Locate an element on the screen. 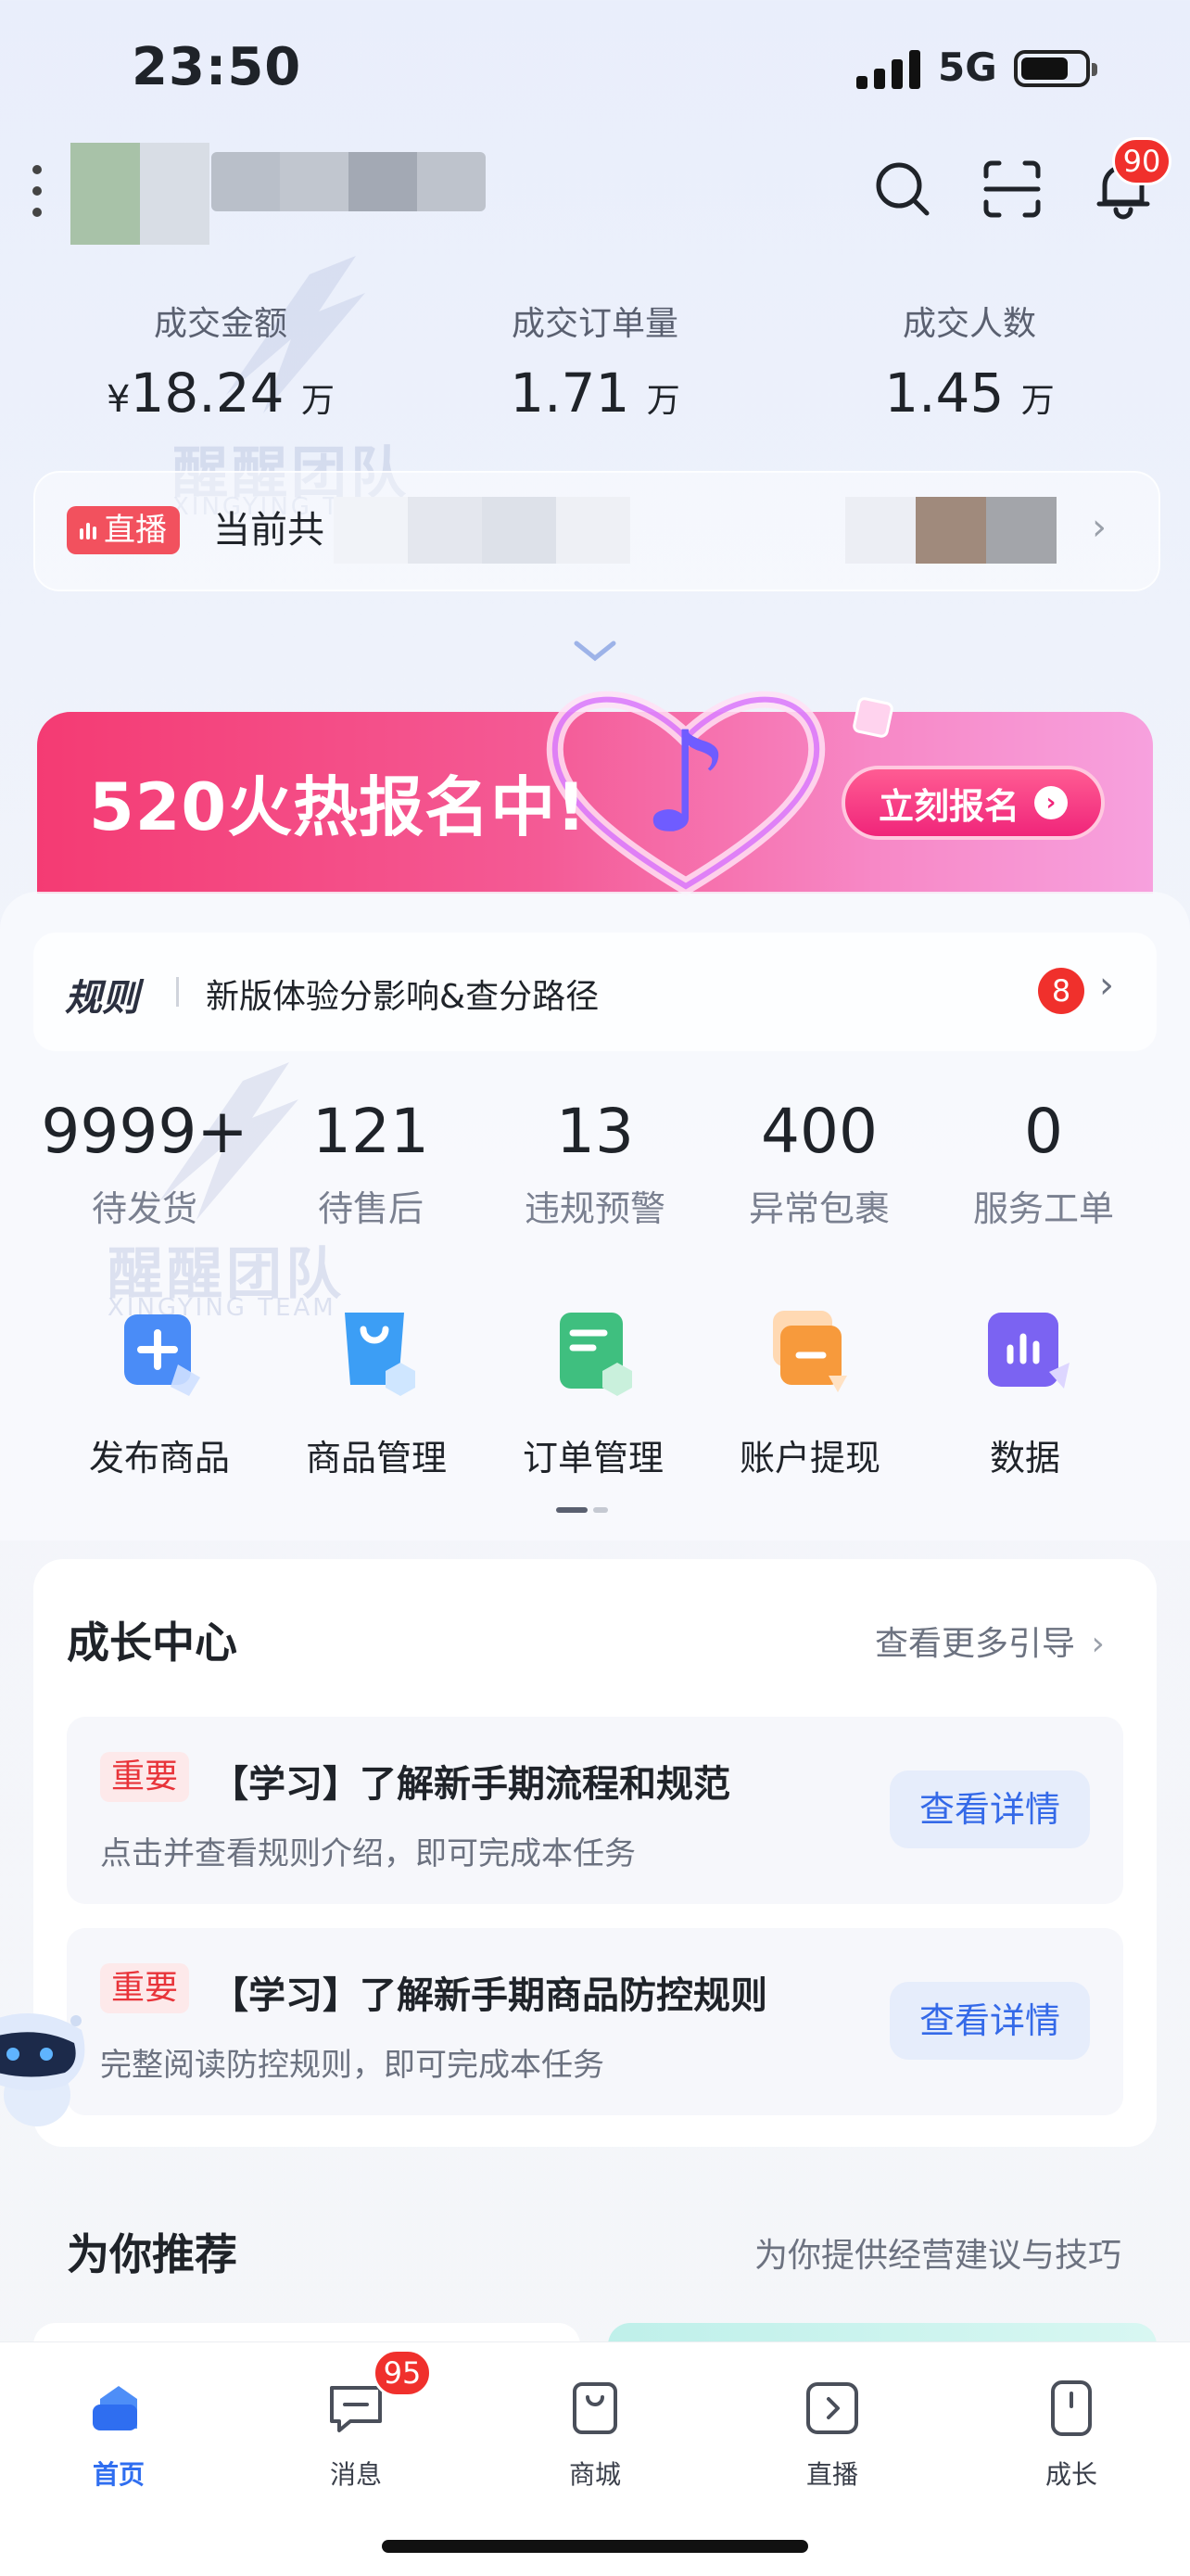 This screenshot has height=2576, width=1190. metric-violation-warning: 13 违规预警 is located at coordinates (595, 1163).